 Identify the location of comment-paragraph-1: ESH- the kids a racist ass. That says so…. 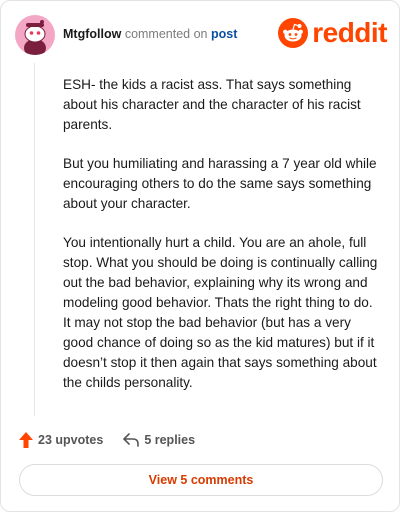
(212, 104).